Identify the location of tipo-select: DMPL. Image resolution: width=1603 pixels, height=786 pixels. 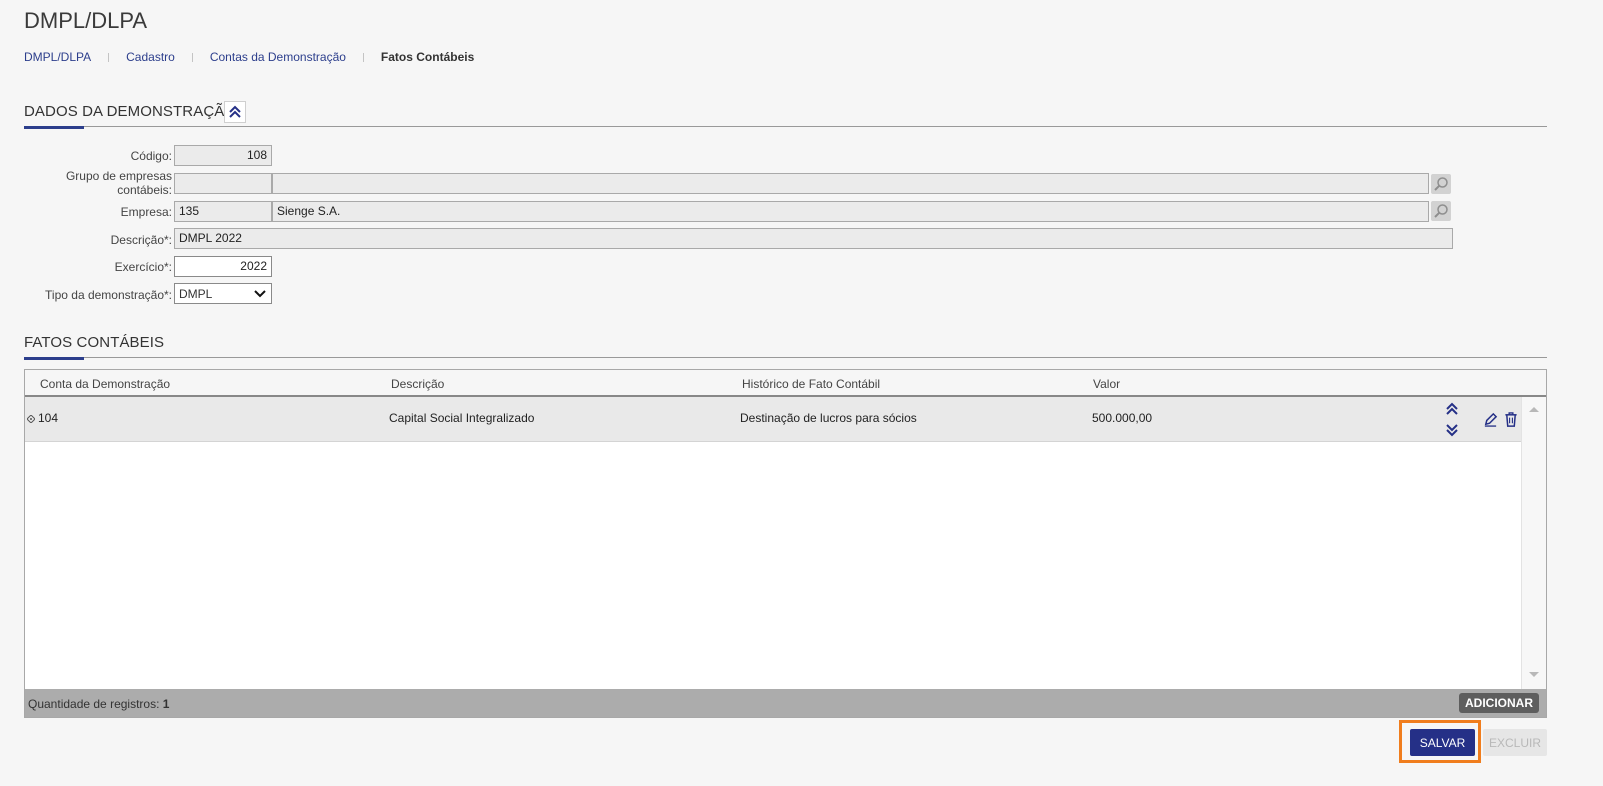
(223, 293).